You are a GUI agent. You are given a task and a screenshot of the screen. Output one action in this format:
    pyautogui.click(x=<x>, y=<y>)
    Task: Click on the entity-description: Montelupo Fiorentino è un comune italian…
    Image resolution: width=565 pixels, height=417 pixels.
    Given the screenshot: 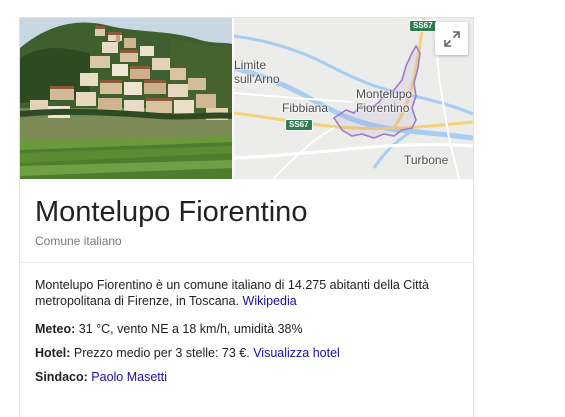 What is the action you would take?
    pyautogui.click(x=247, y=293)
    